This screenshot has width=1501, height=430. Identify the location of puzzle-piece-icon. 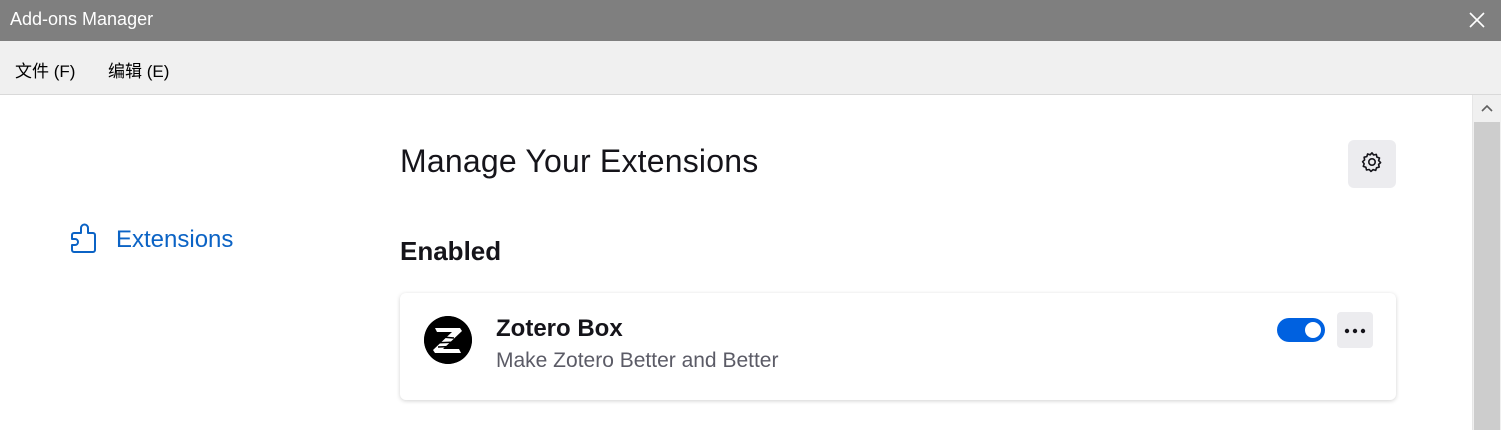
(85, 240).